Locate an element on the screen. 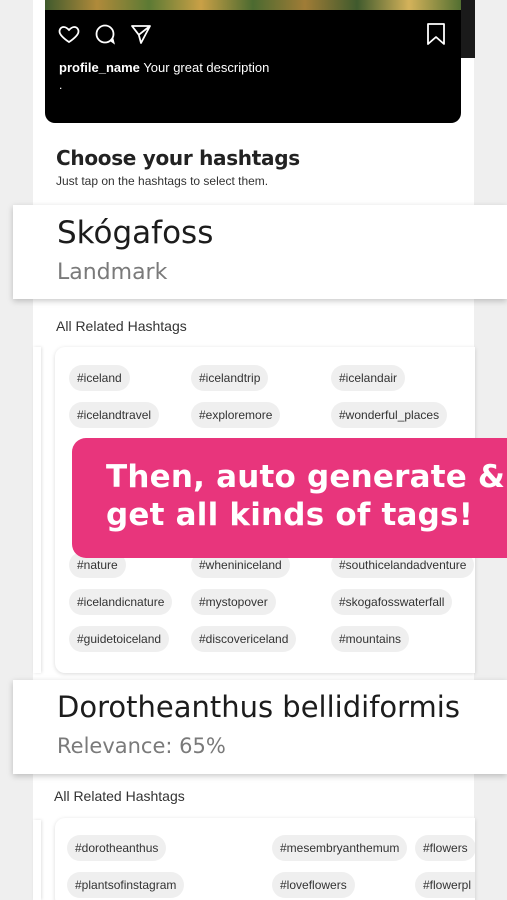  post-description: Your great description is located at coordinates (206, 67).